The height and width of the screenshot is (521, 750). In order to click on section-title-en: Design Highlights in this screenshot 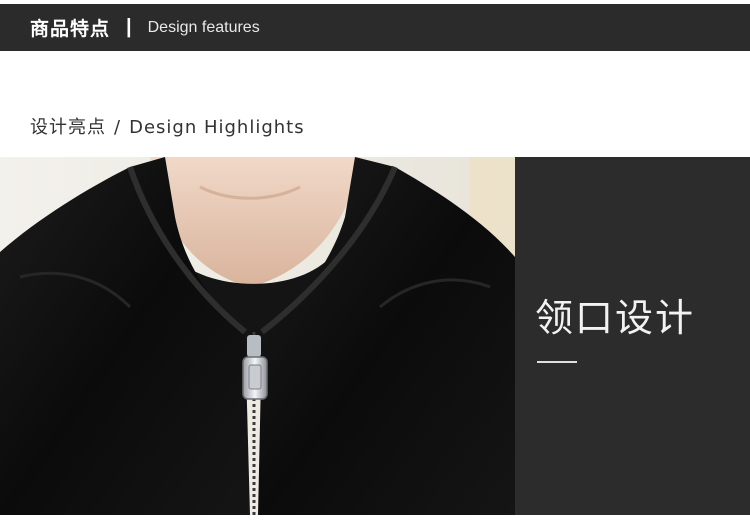, I will do `click(217, 127)`.